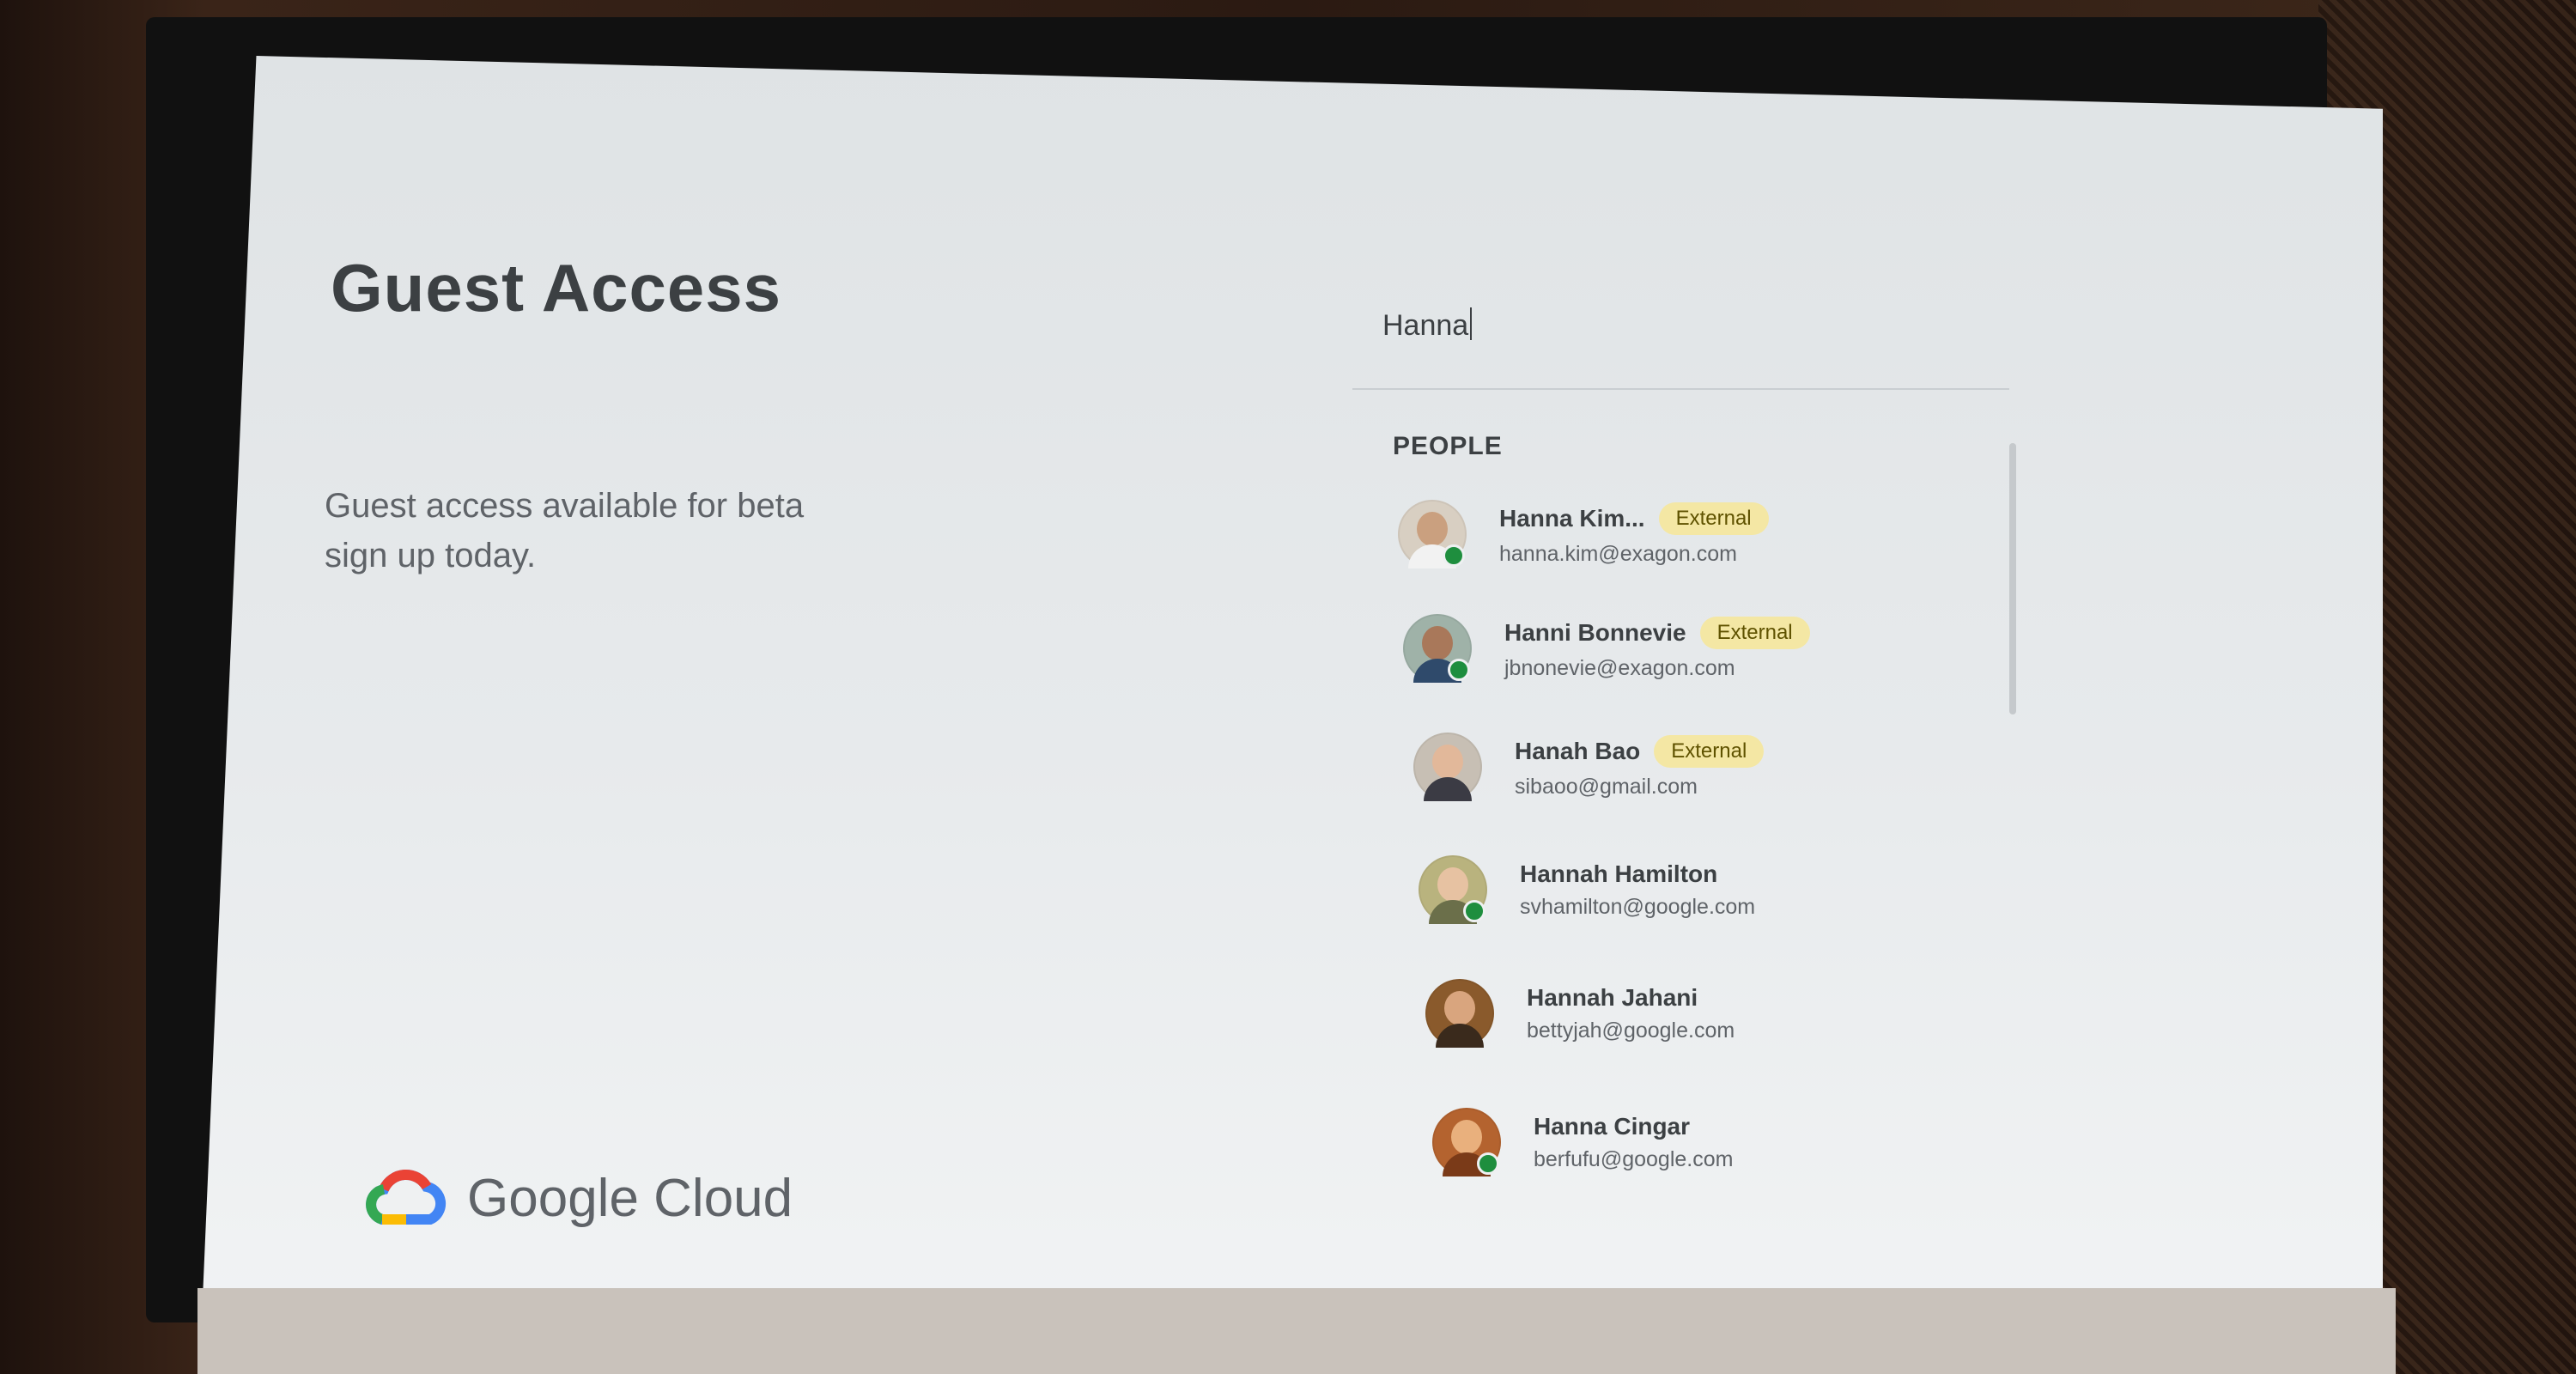 This screenshot has width=2576, height=1374. Describe the element at coordinates (1640, 766) in the screenshot. I see `person-text: Hanah Bao External sibaoo@gmail.com` at that location.